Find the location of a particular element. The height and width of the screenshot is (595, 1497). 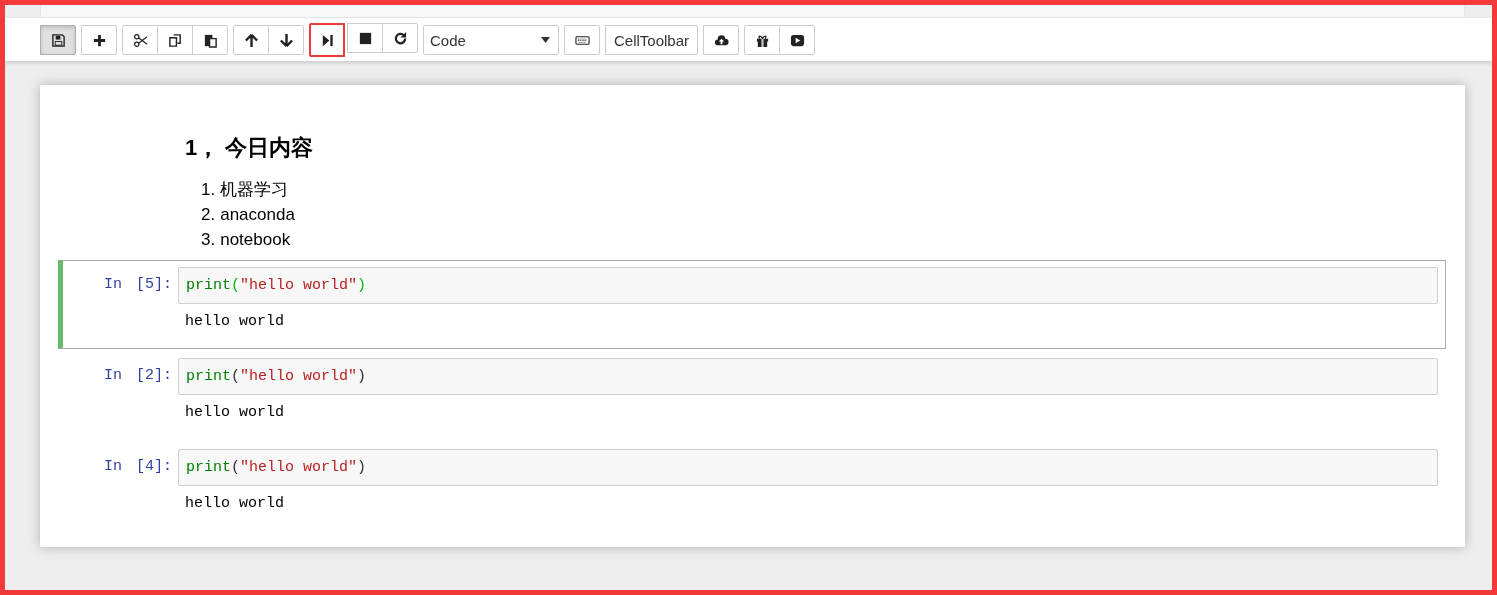

arrow-down-icon is located at coordinates (286, 40).